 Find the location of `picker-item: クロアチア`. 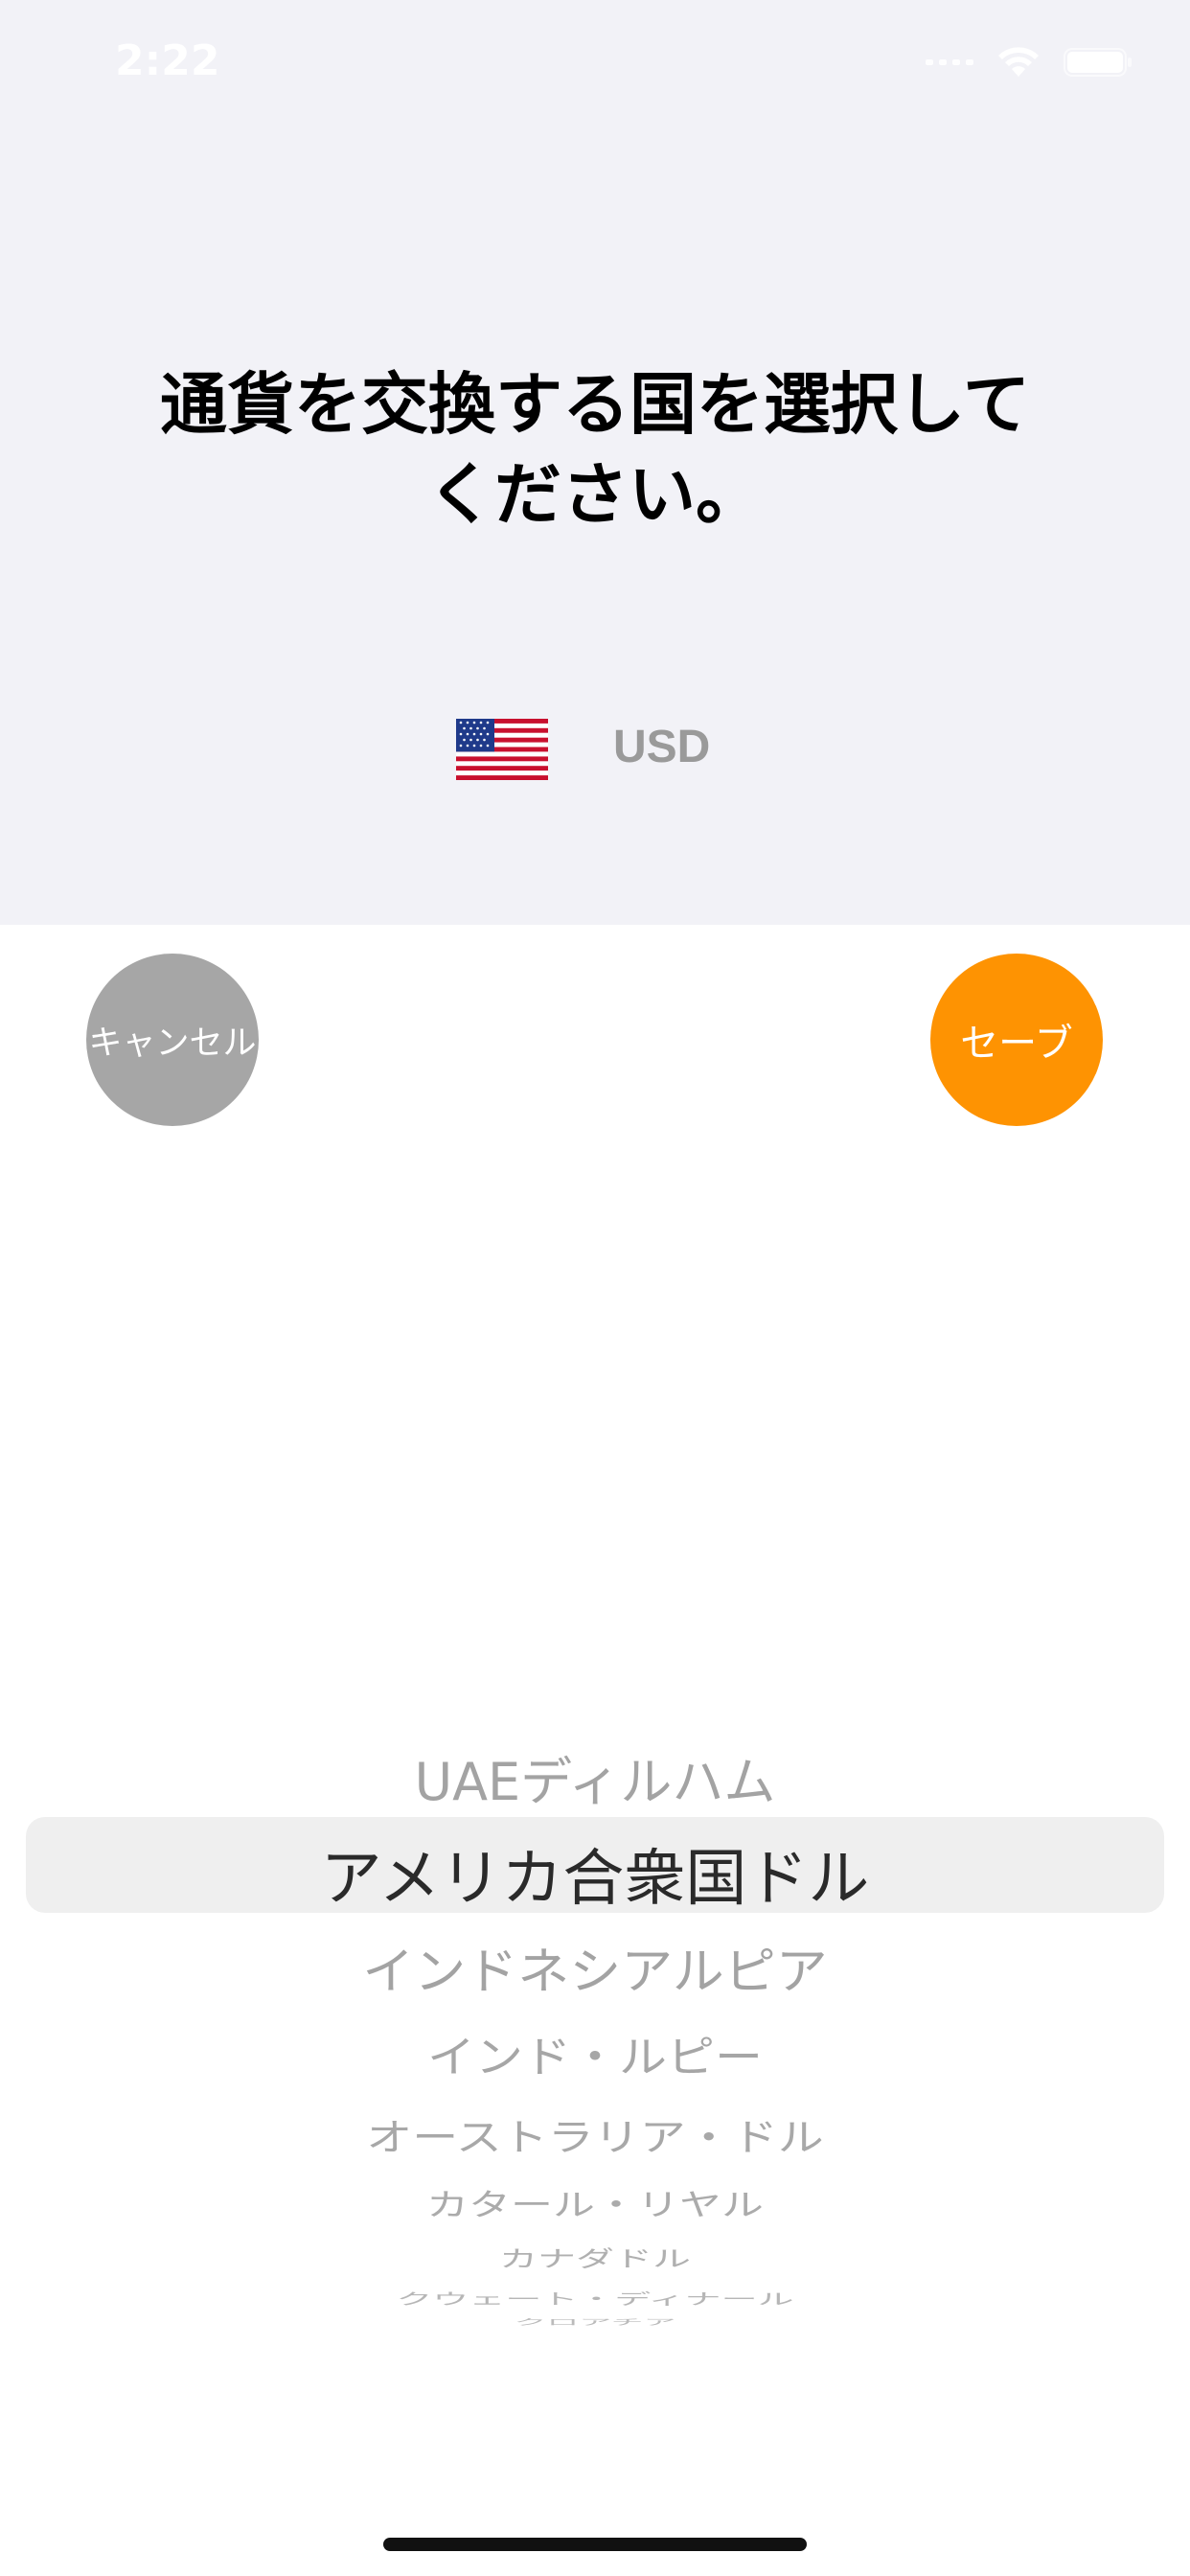

picker-item: クロアチア is located at coordinates (595, 2321).